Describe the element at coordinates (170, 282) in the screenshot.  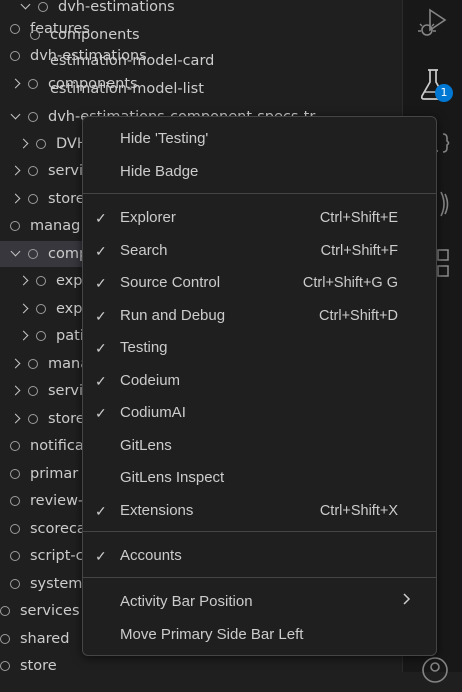
I see `menu-item-label: Source Control` at that location.